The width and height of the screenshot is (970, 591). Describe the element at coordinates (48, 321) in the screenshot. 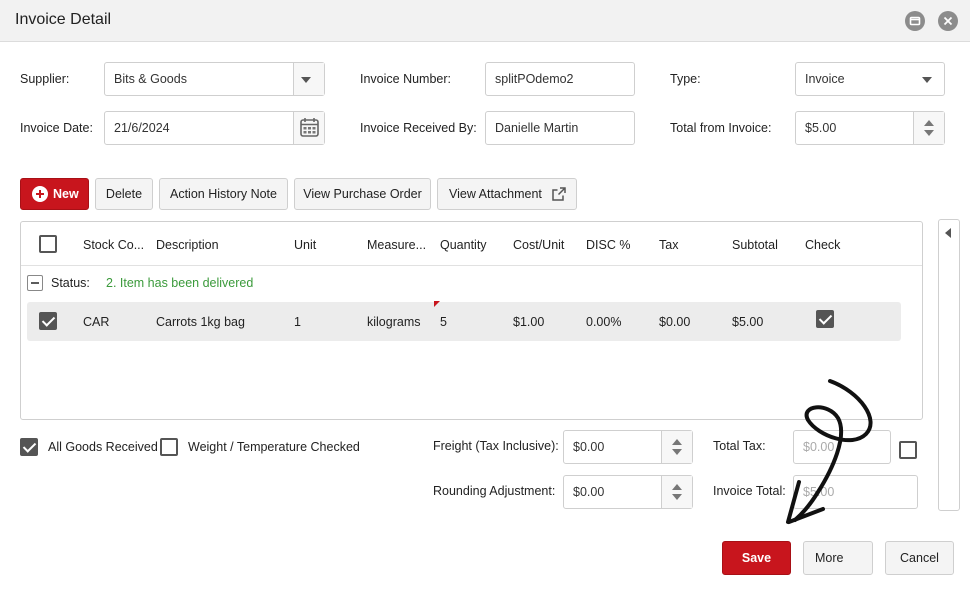

I see `row-select-checkbox` at that location.